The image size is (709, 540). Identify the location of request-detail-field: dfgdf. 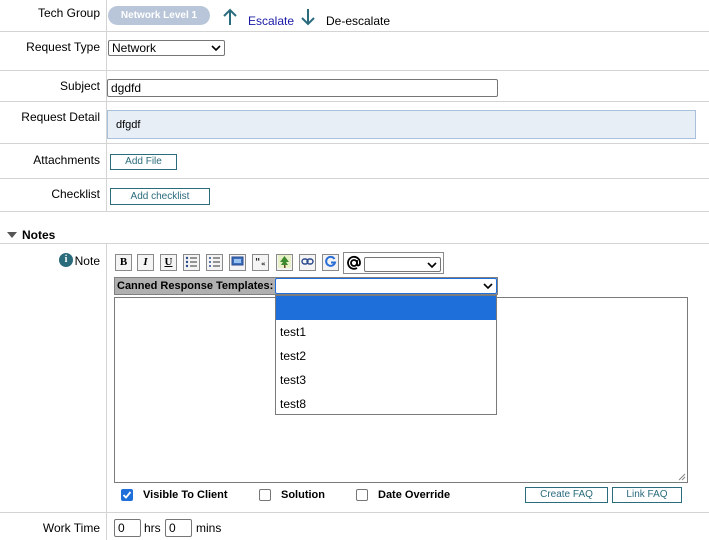
(401, 124).